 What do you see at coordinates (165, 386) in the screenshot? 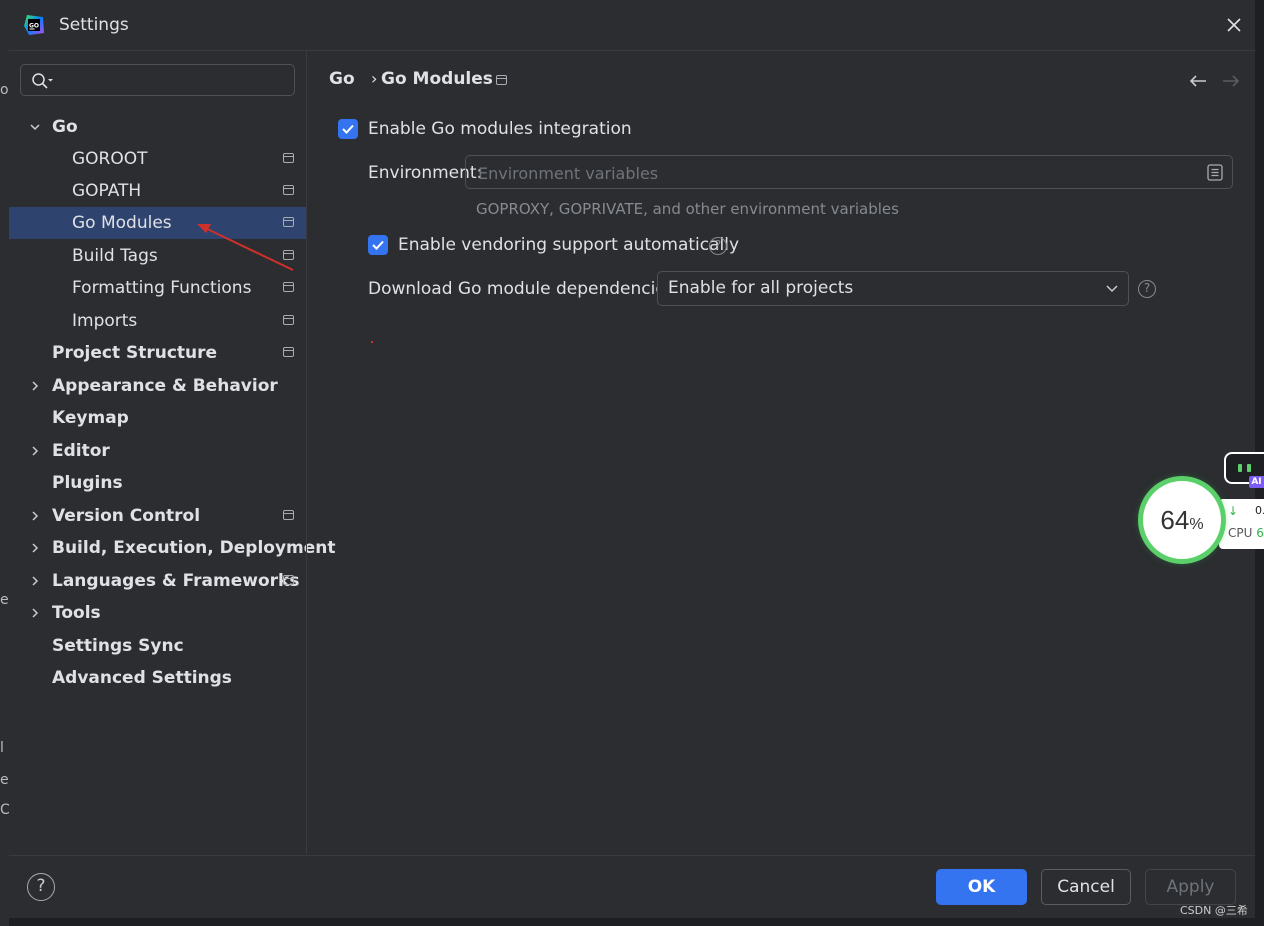
I see `sidebar-item-label: Appearance & Behavior` at bounding box center [165, 386].